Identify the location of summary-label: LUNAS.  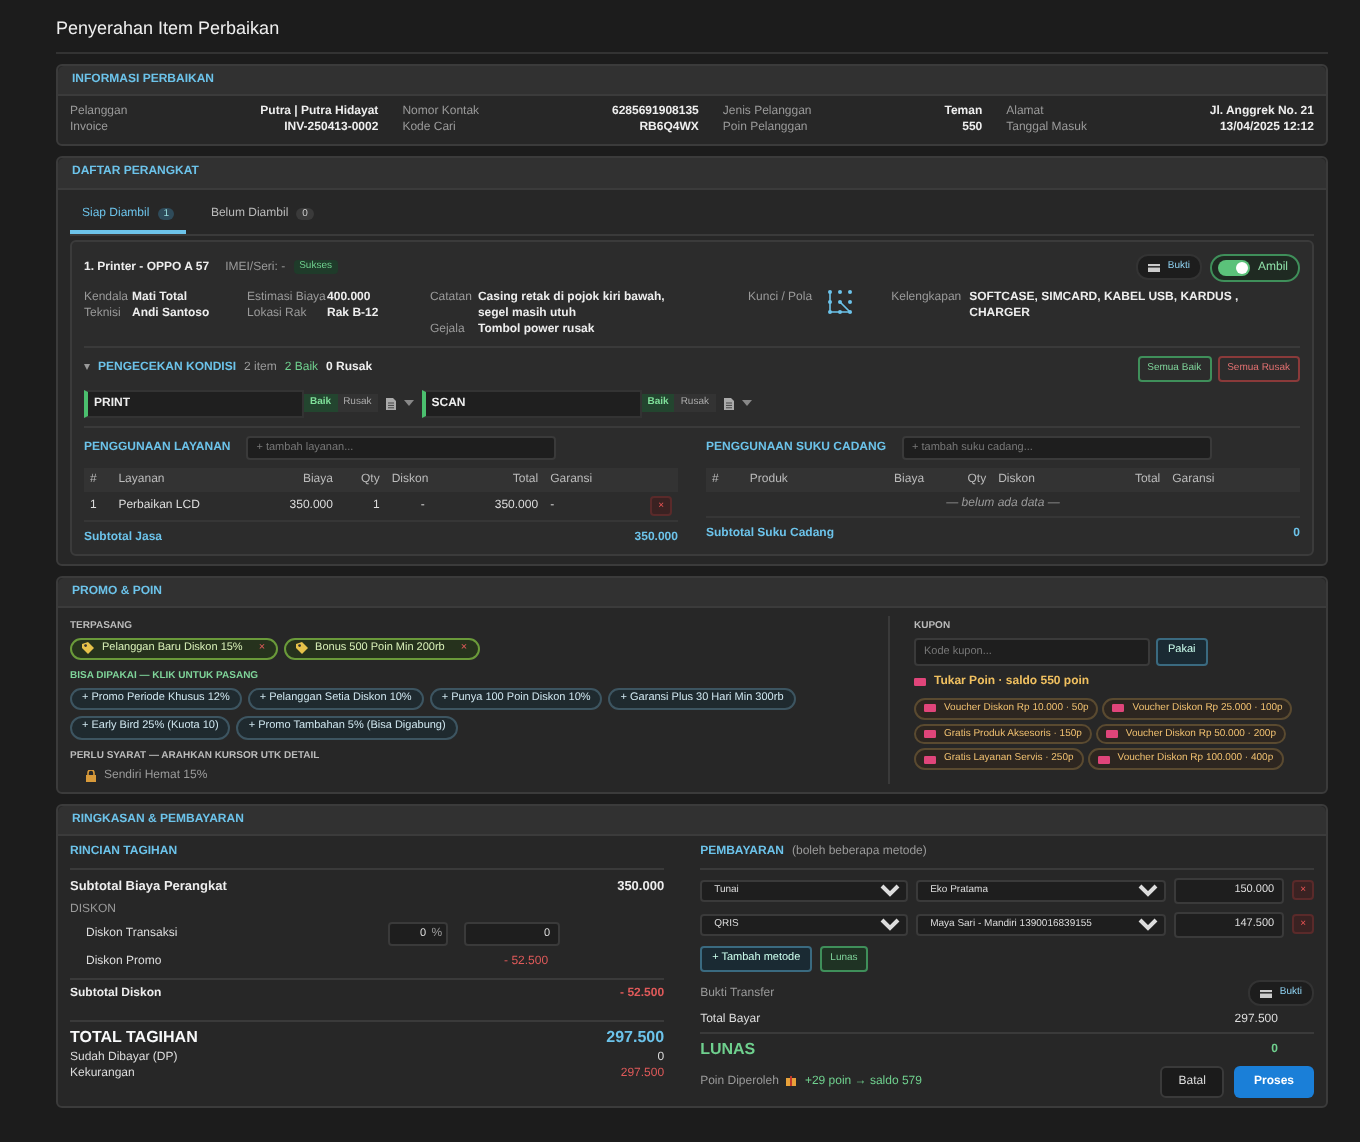
(728, 1051).